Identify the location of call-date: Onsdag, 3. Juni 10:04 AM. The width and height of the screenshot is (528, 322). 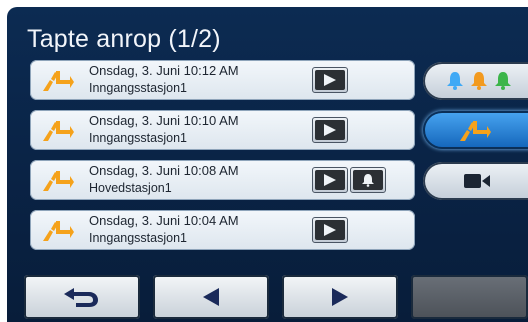
(164, 220).